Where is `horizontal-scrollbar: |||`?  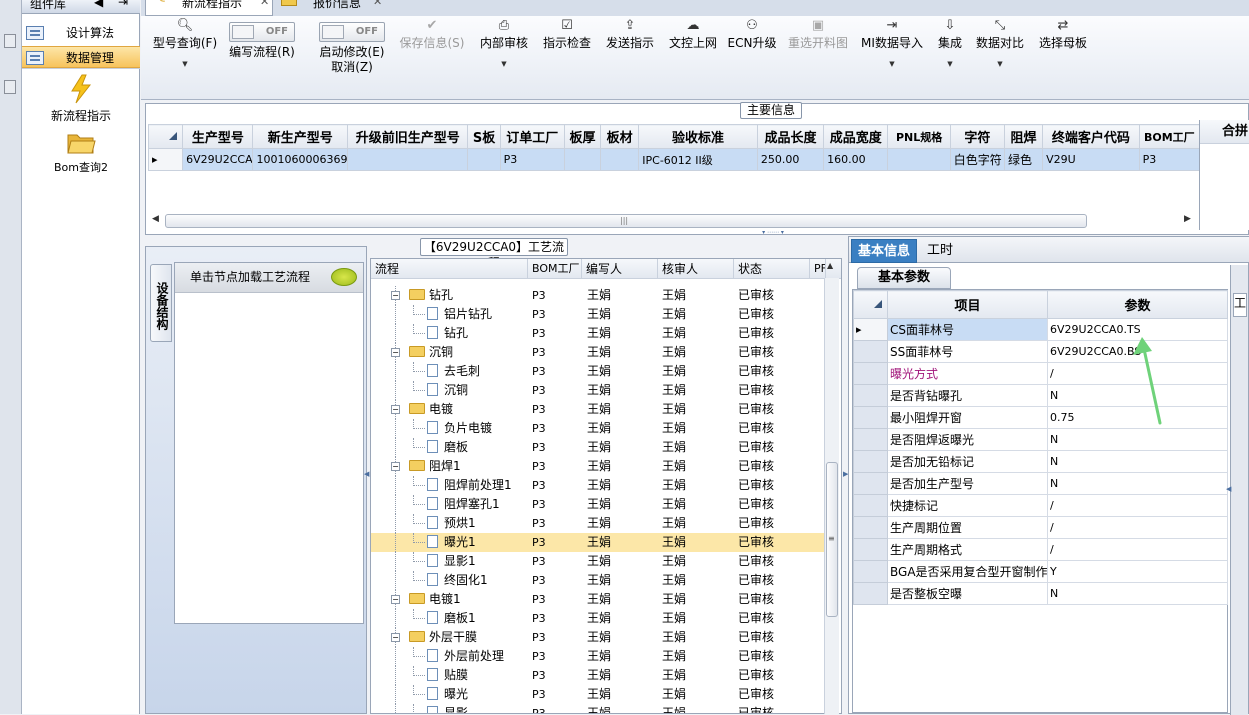 horizontal-scrollbar: ||| is located at coordinates (626, 221).